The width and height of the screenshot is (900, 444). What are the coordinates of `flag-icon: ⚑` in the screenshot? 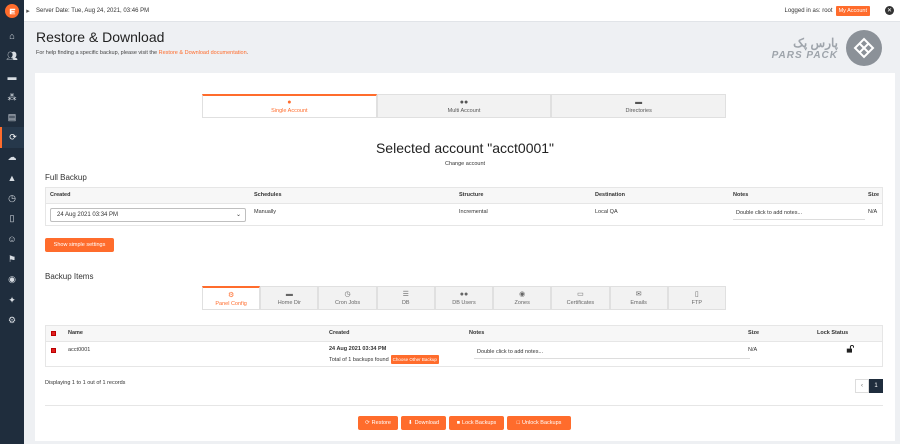 It's located at (12, 259).